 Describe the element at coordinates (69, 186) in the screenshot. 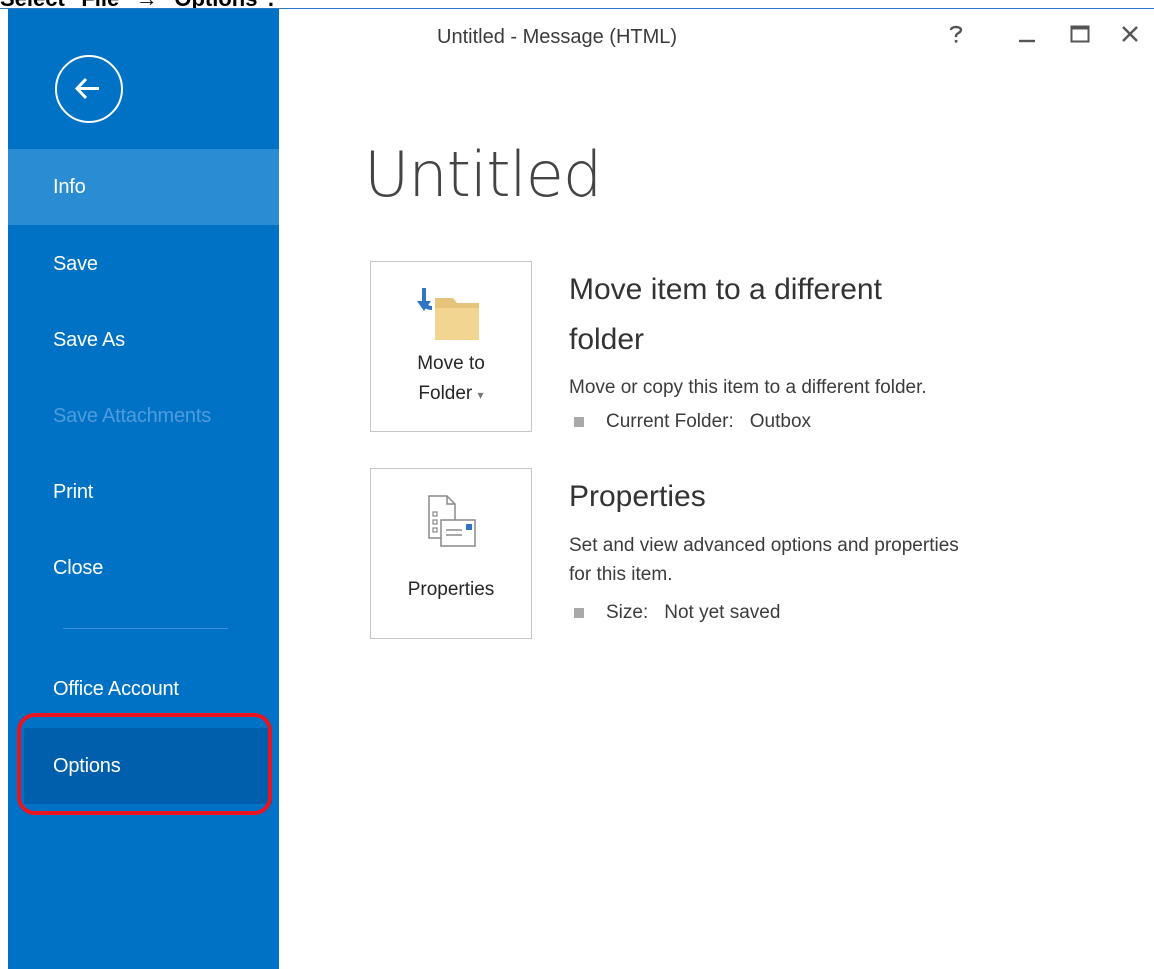

I see `sidebar-item-label: Info` at that location.